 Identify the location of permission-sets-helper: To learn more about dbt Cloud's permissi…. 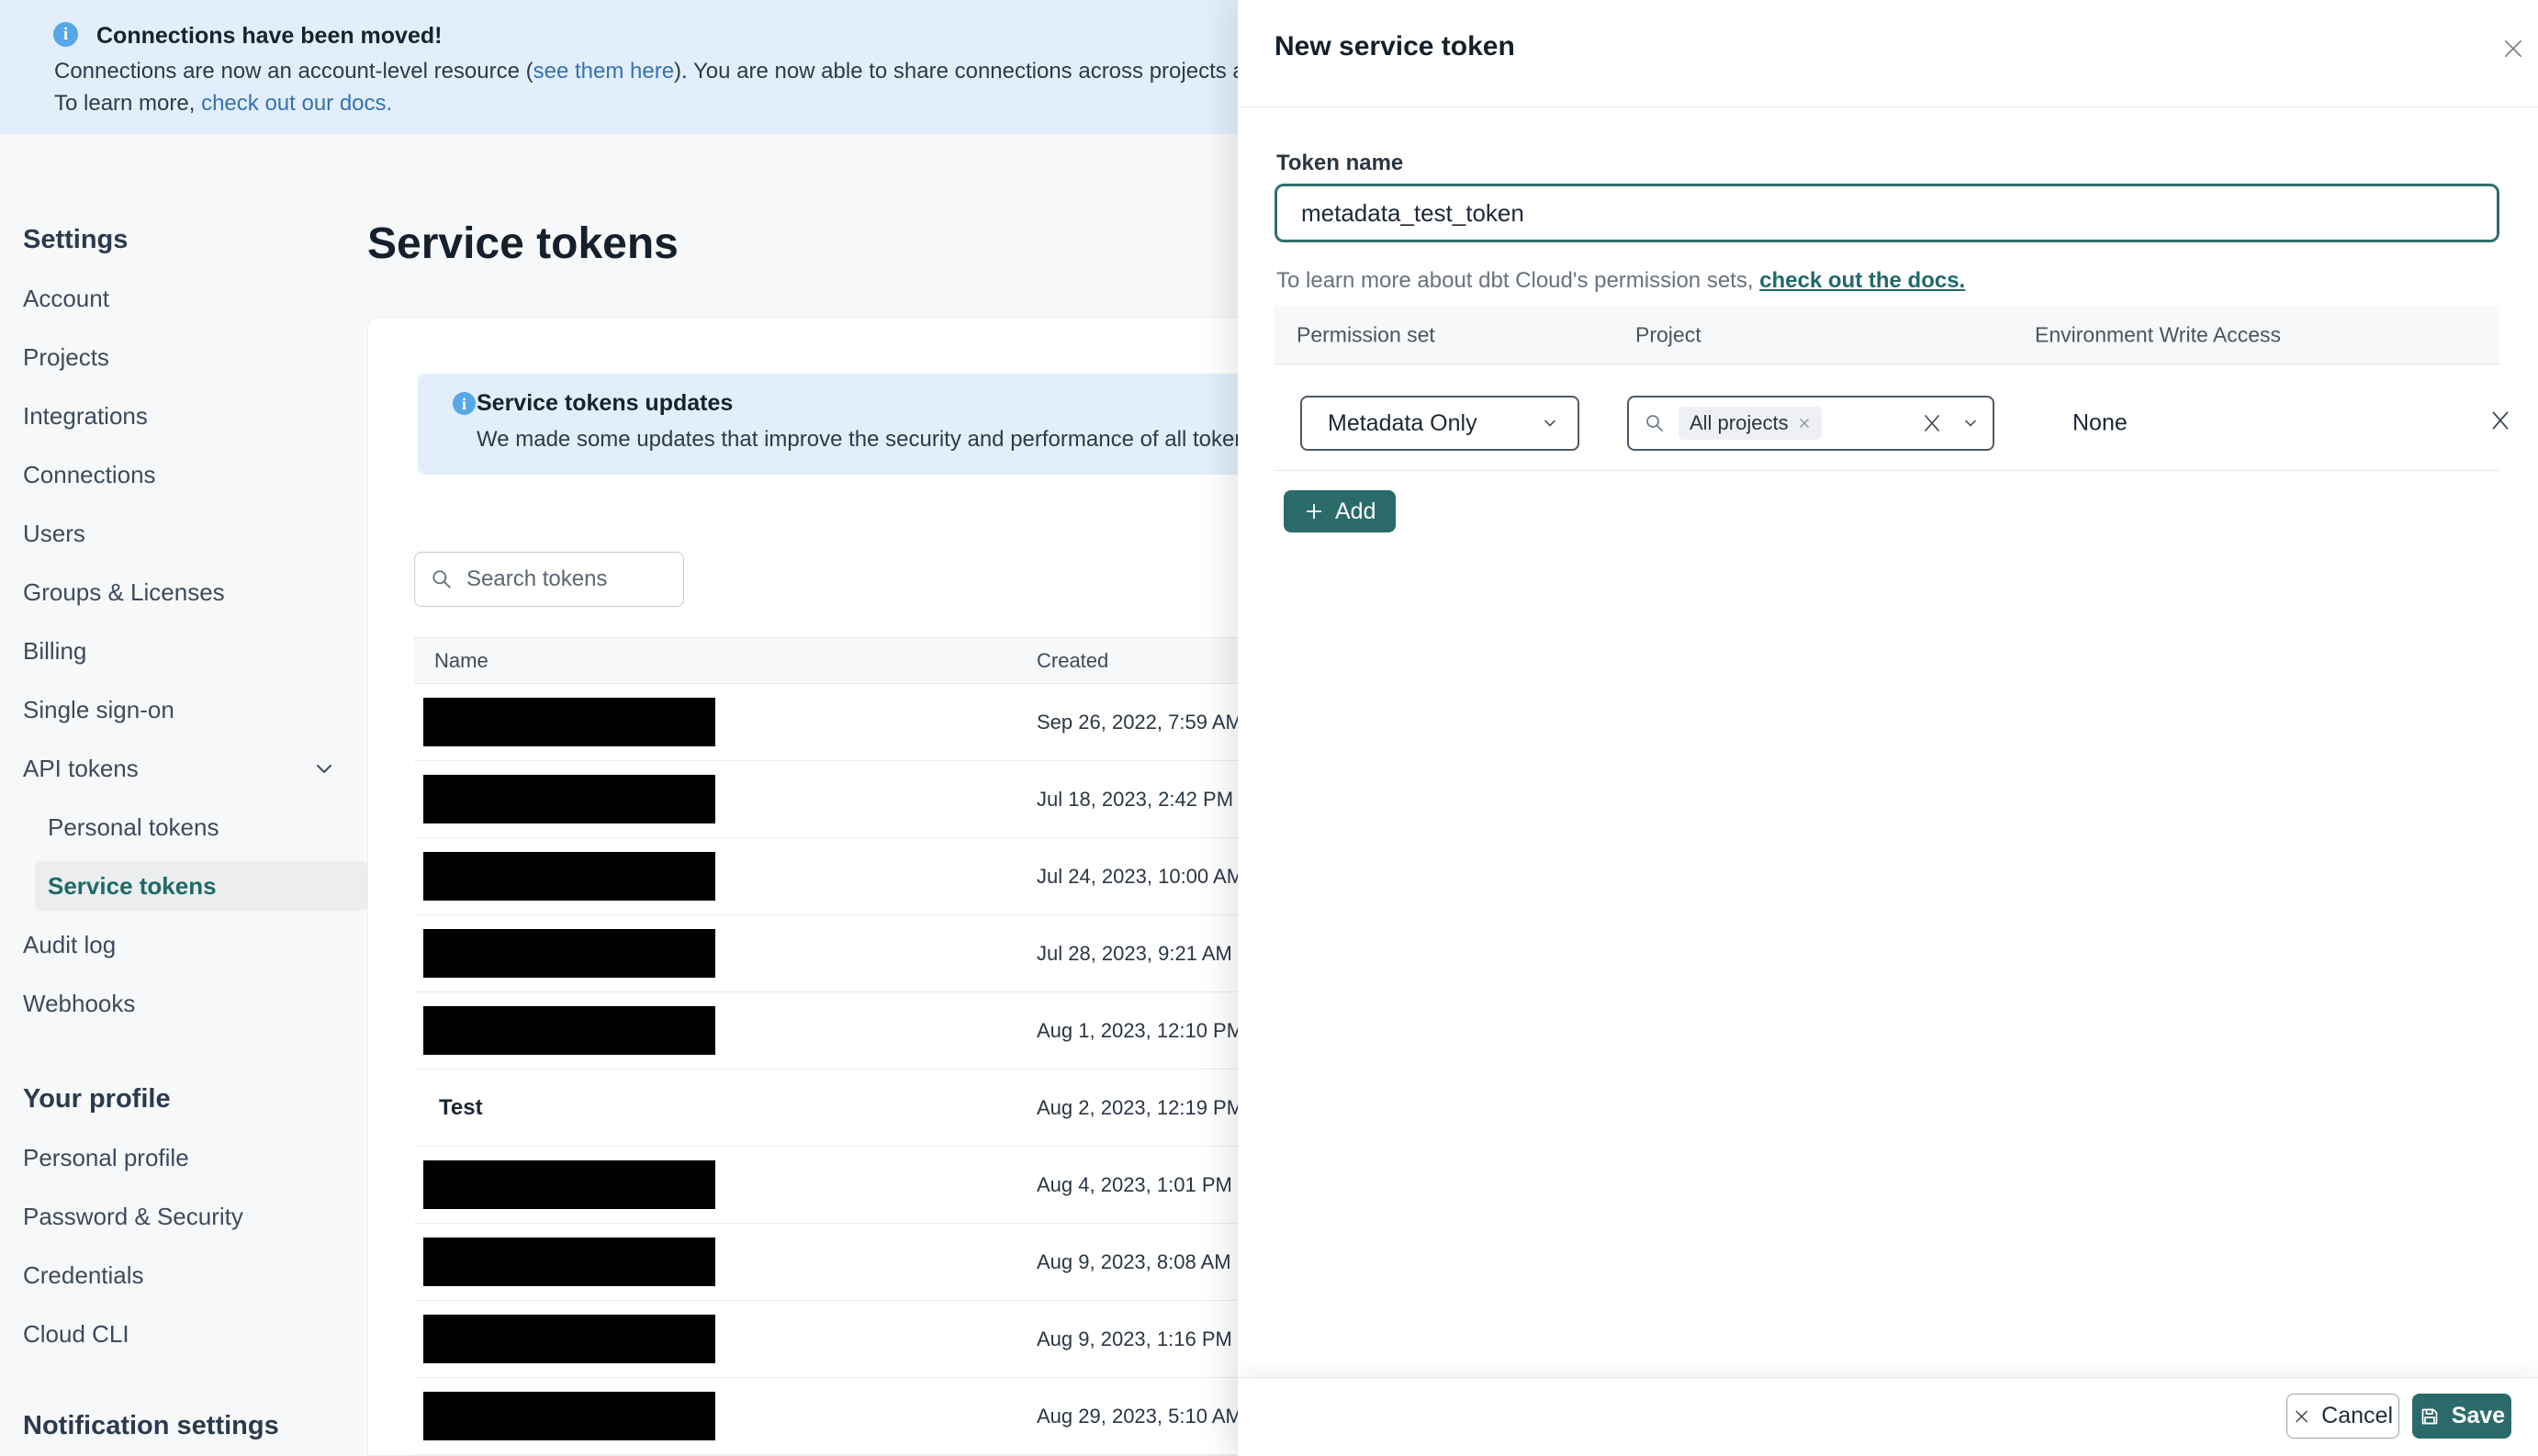
(1621, 281).